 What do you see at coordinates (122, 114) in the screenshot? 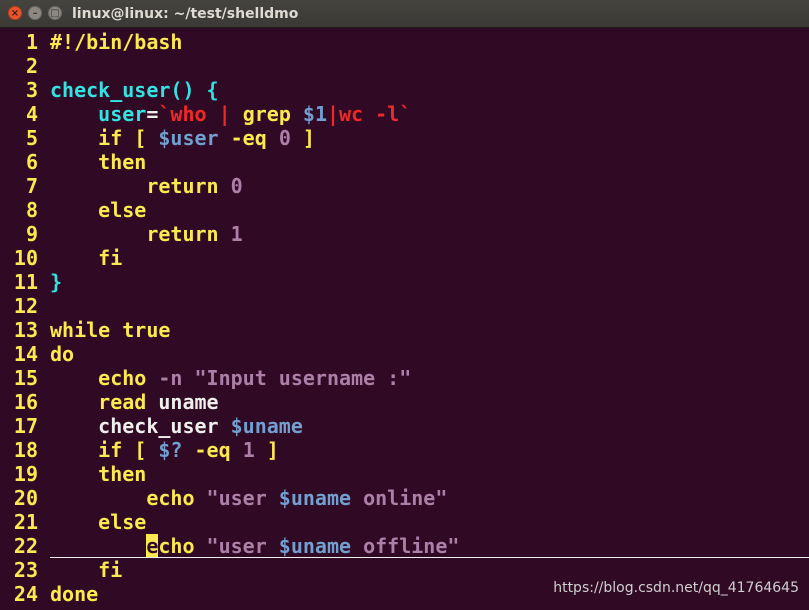
I see `code-token: user` at bounding box center [122, 114].